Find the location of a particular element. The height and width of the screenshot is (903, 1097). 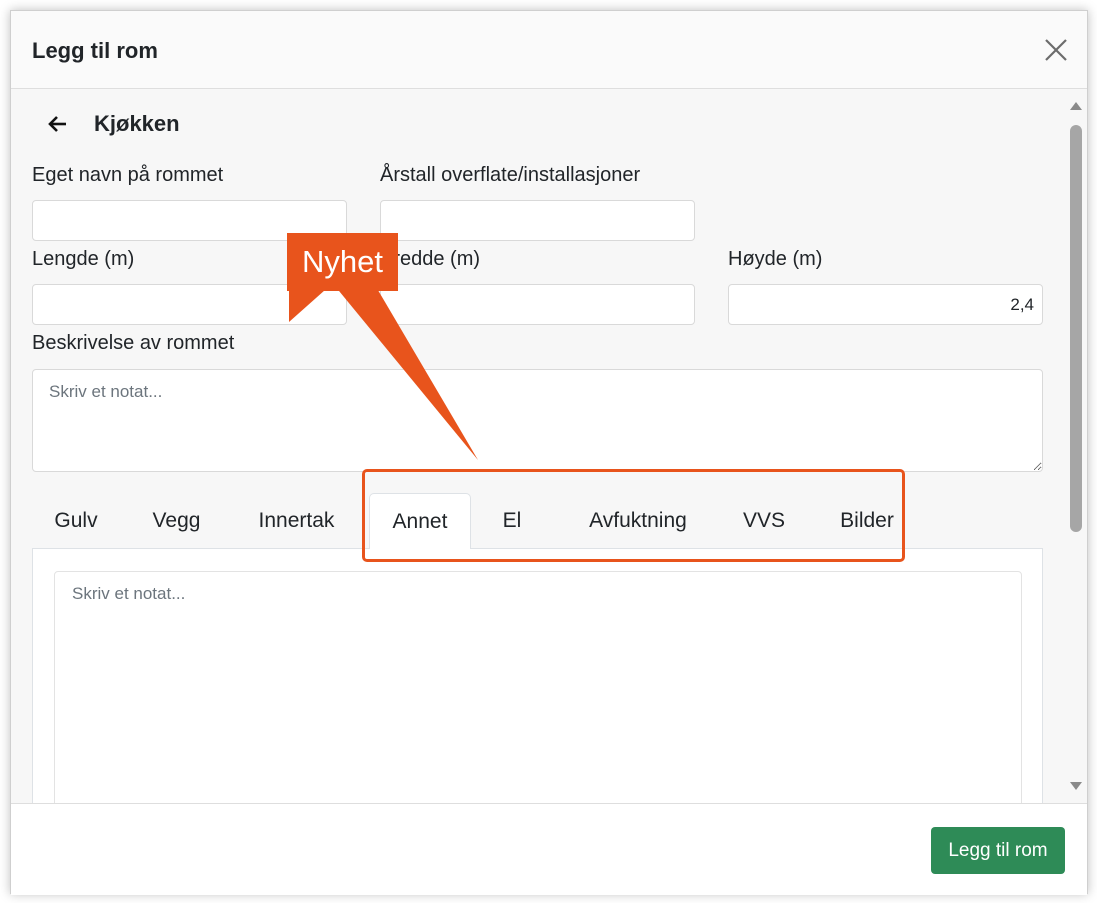

scroll-down-arrow-icon is located at coordinates (1076, 786).